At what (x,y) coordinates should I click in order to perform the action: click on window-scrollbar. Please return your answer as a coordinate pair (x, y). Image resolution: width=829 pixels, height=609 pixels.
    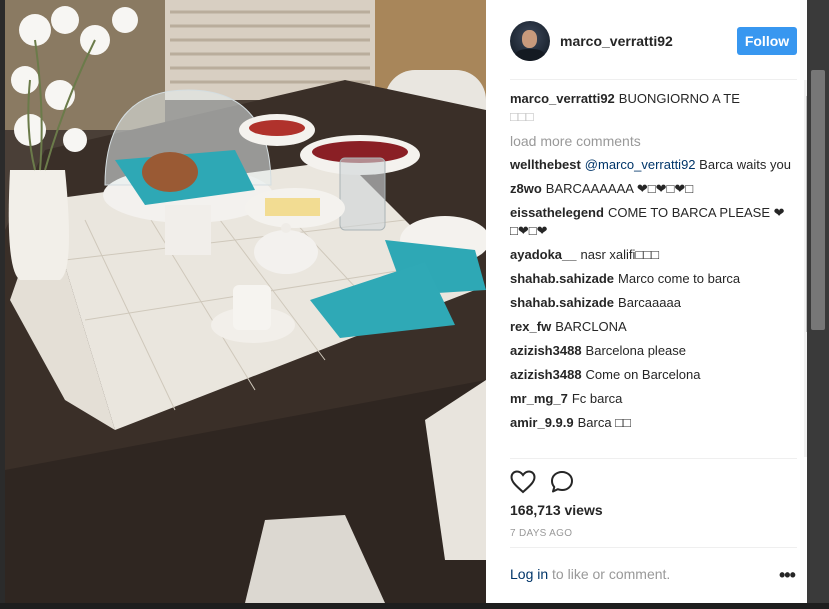
    Looking at the image, I should click on (818, 301).